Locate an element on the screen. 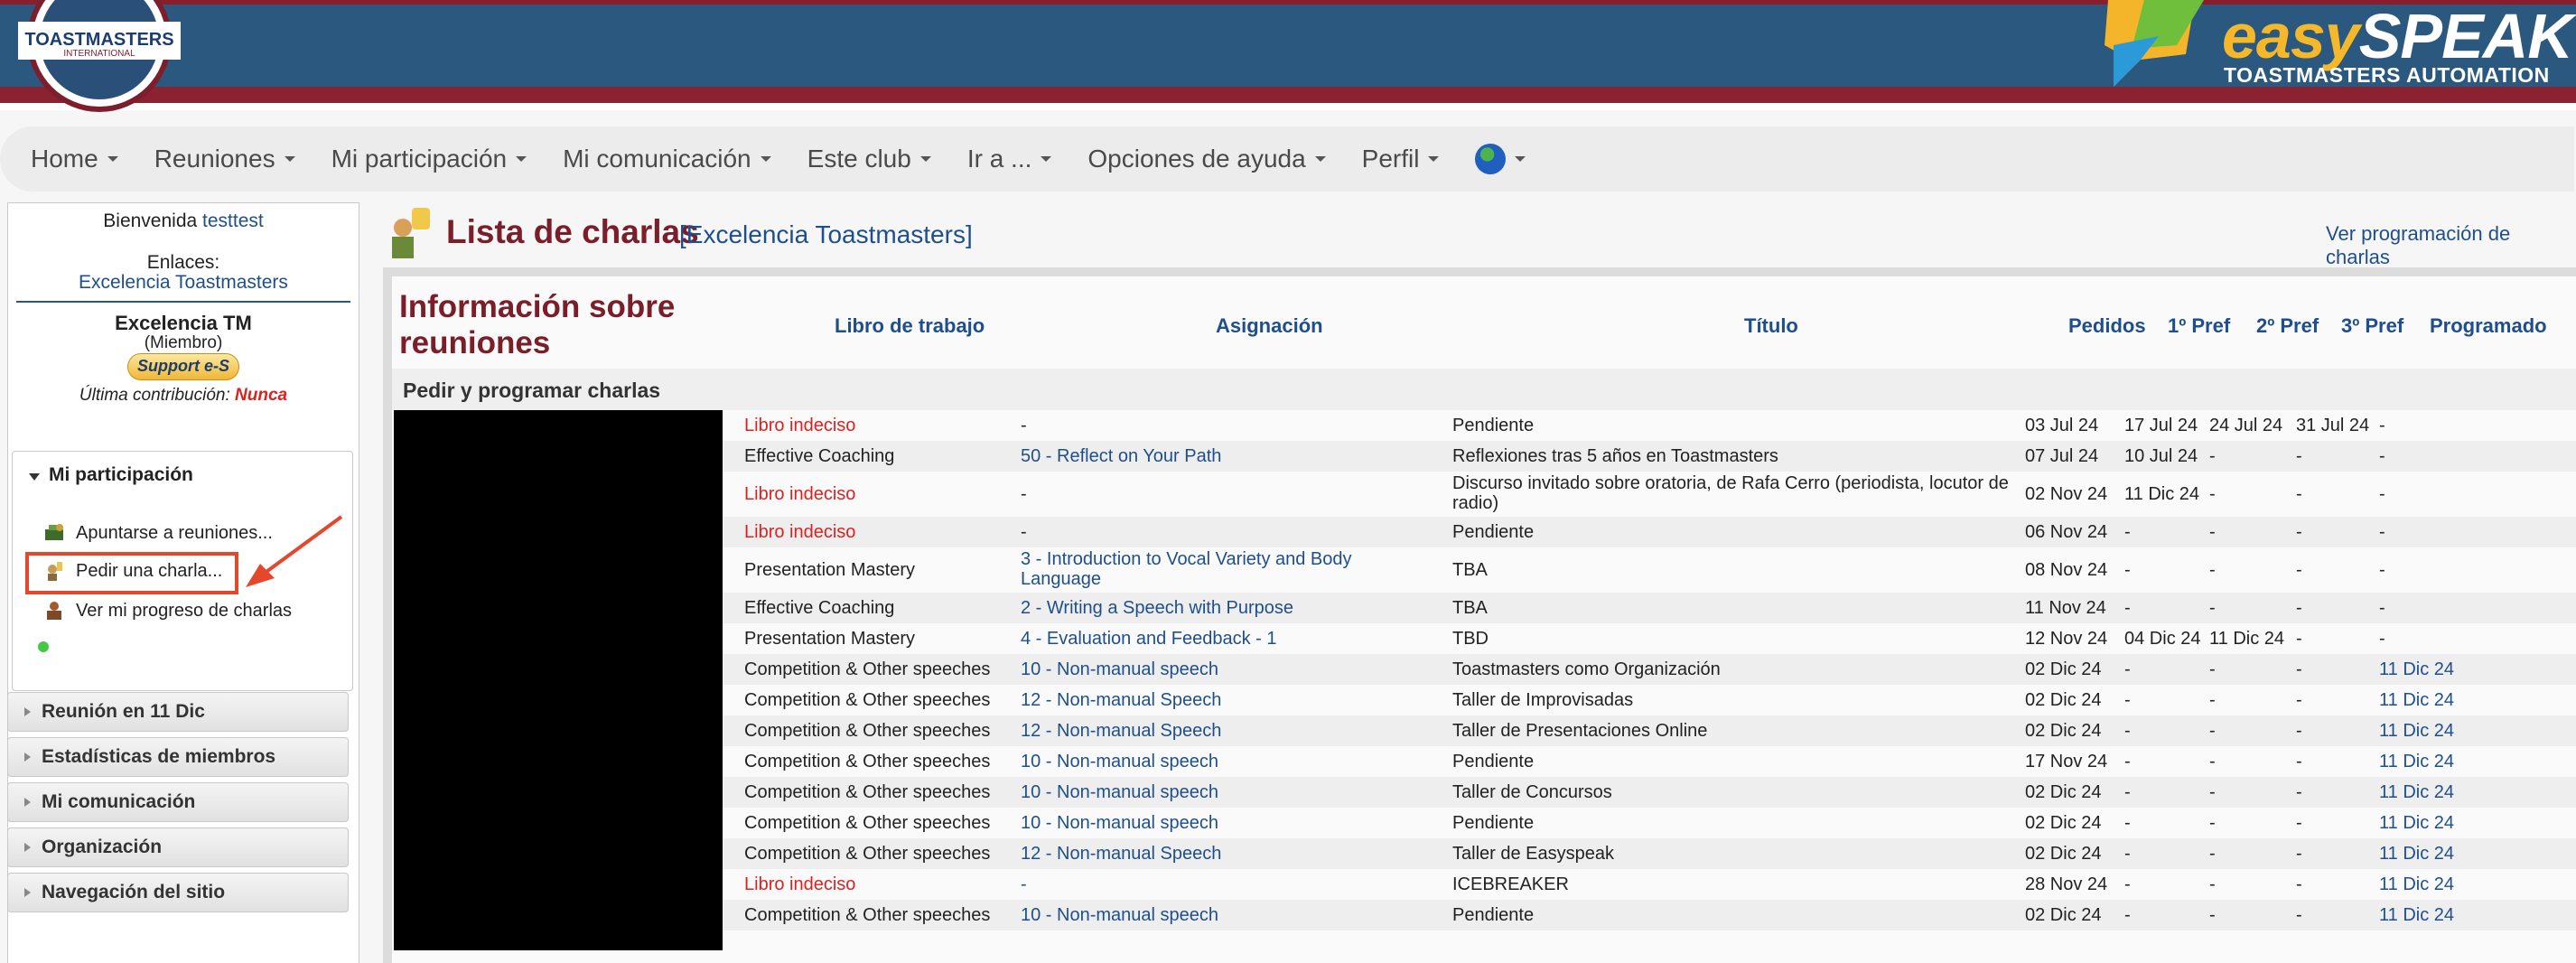 This screenshot has height=963, width=2576. nav-home: Home is located at coordinates (74, 159).